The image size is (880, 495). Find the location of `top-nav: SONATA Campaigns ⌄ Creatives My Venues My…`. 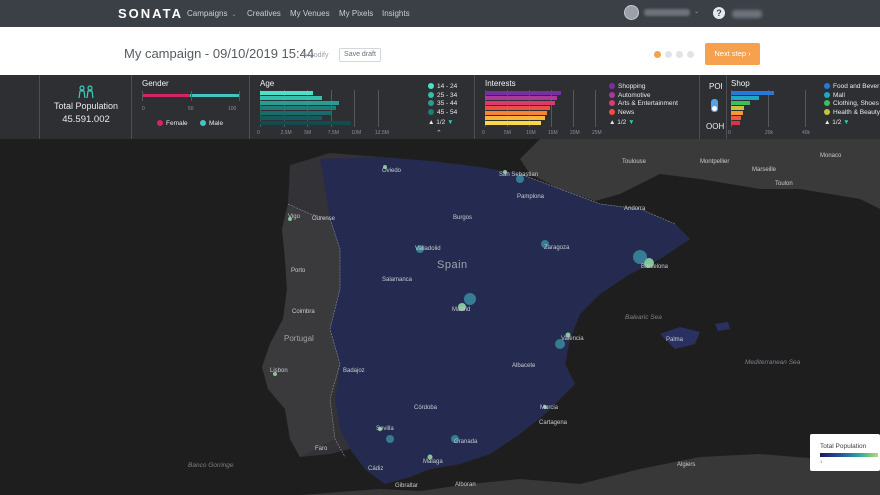

top-nav: SONATA Campaigns ⌄ Creatives My Venues My… is located at coordinates (440, 13).